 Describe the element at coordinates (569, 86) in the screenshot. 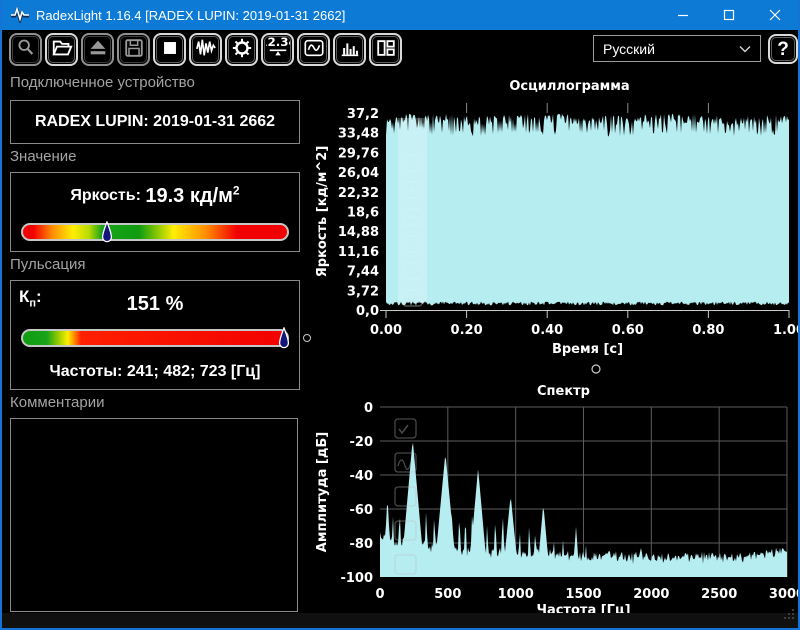

I see `oscillogram-title: Осциллограмма` at that location.